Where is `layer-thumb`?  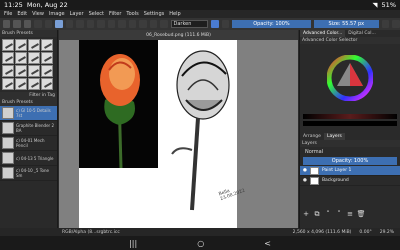 layer-thumb is located at coordinates (314, 170).